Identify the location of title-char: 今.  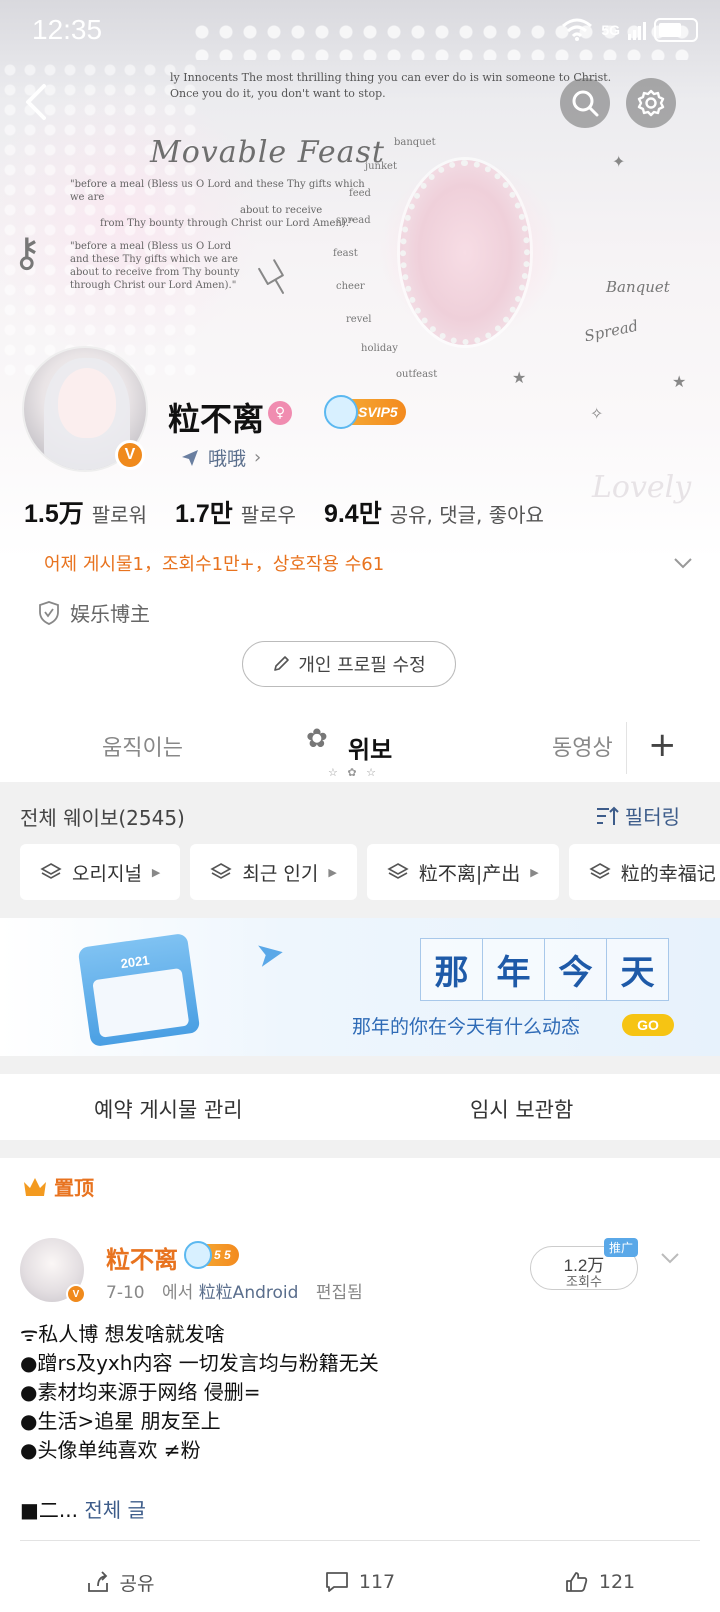
(575, 969).